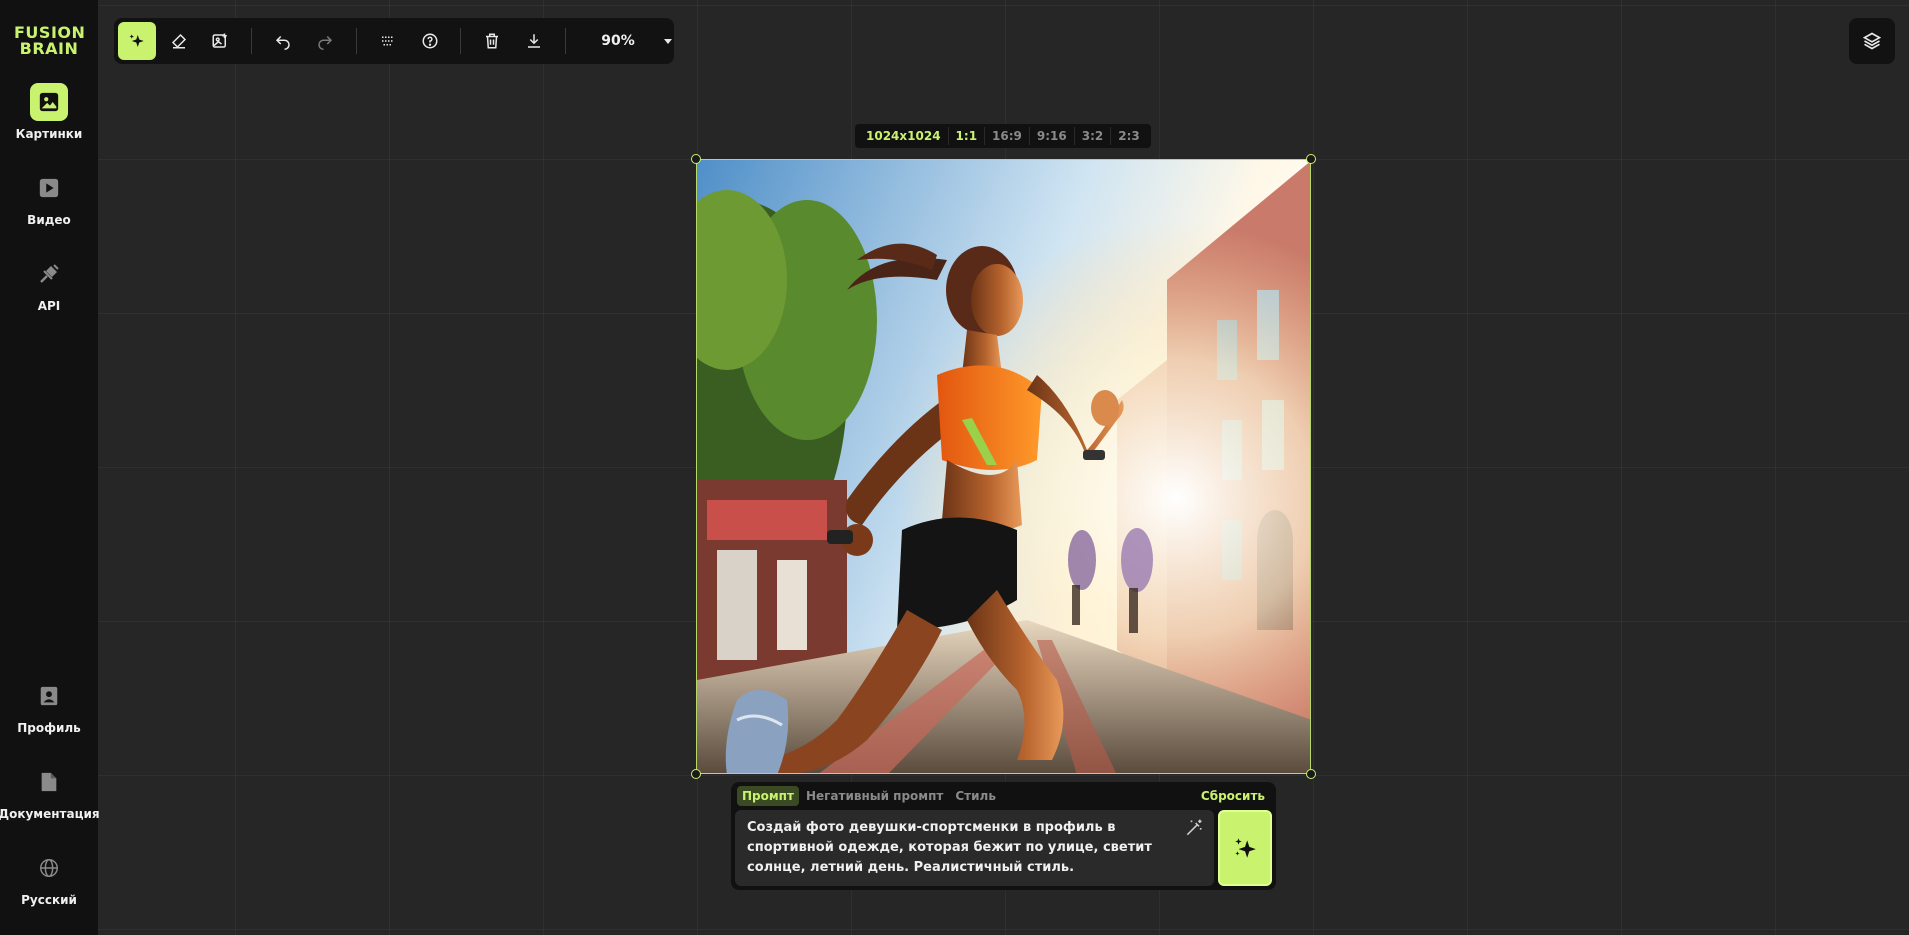 This screenshot has height=935, width=1909. Describe the element at coordinates (1311, 774) in the screenshot. I see `resize-handle-bottom-right` at that location.